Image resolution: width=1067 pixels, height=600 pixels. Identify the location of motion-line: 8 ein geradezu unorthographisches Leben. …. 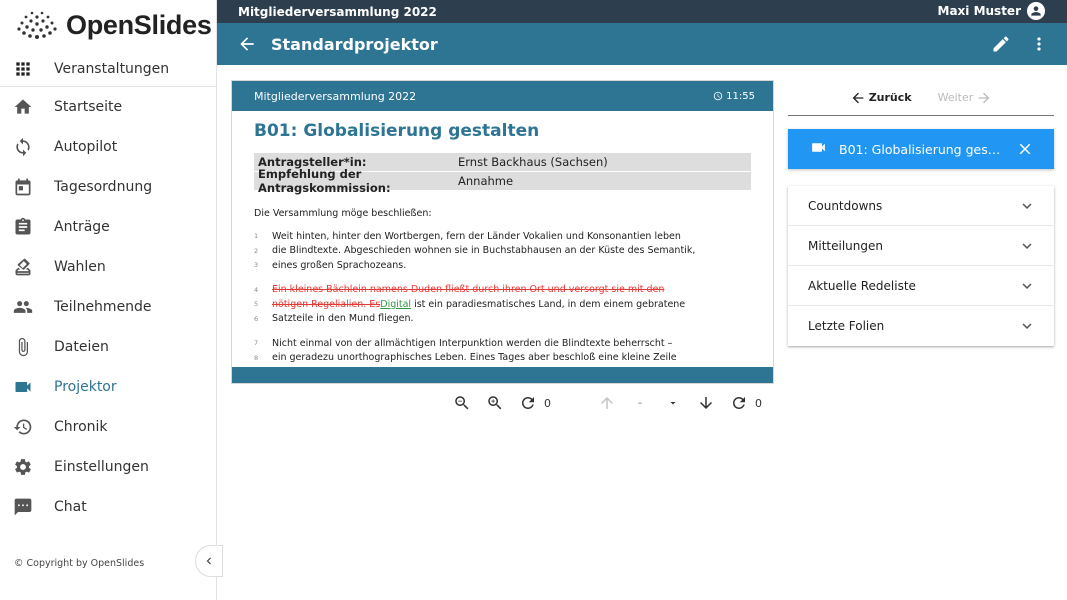
(502, 358).